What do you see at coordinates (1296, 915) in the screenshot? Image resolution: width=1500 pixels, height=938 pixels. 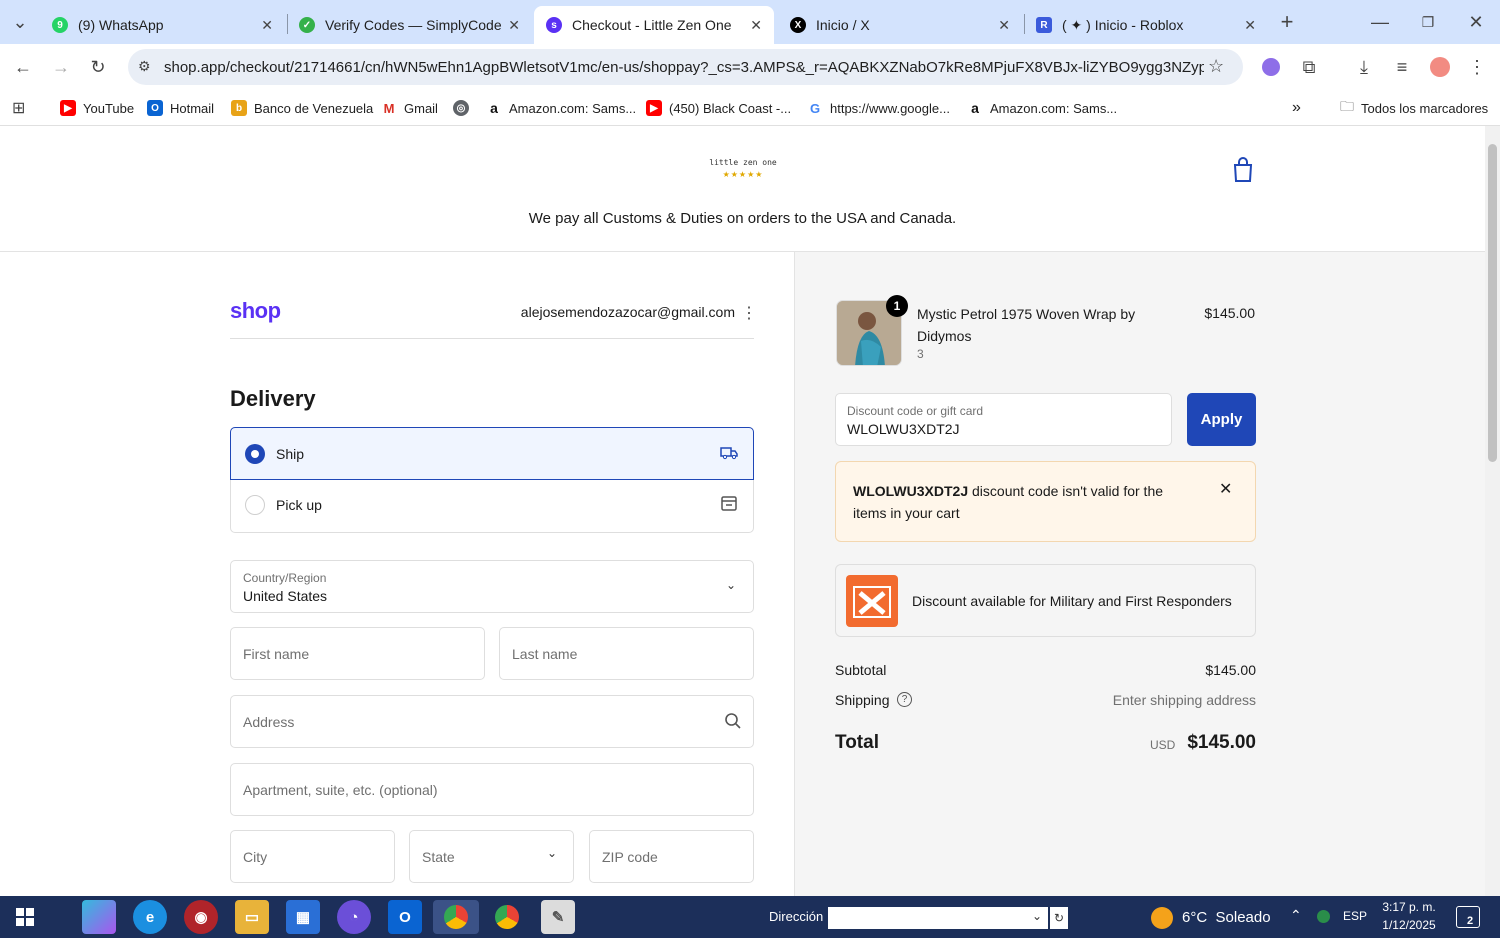 I see `show-hidden-icons-icon: ⌃` at bounding box center [1296, 915].